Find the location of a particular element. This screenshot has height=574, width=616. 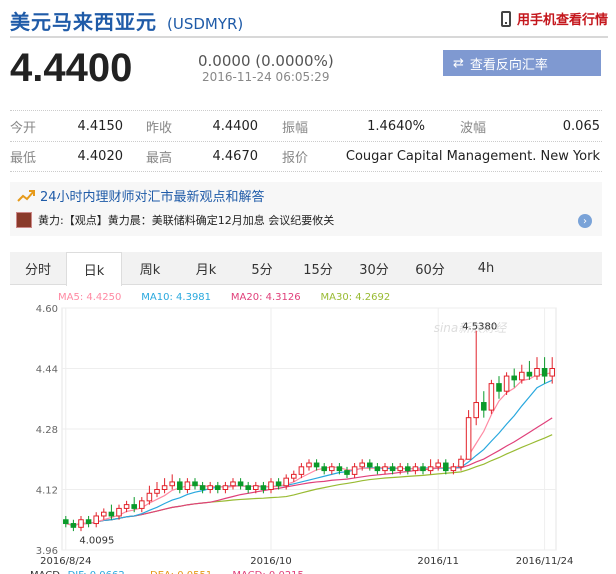

chevron-right-icon: › is located at coordinates (585, 221).